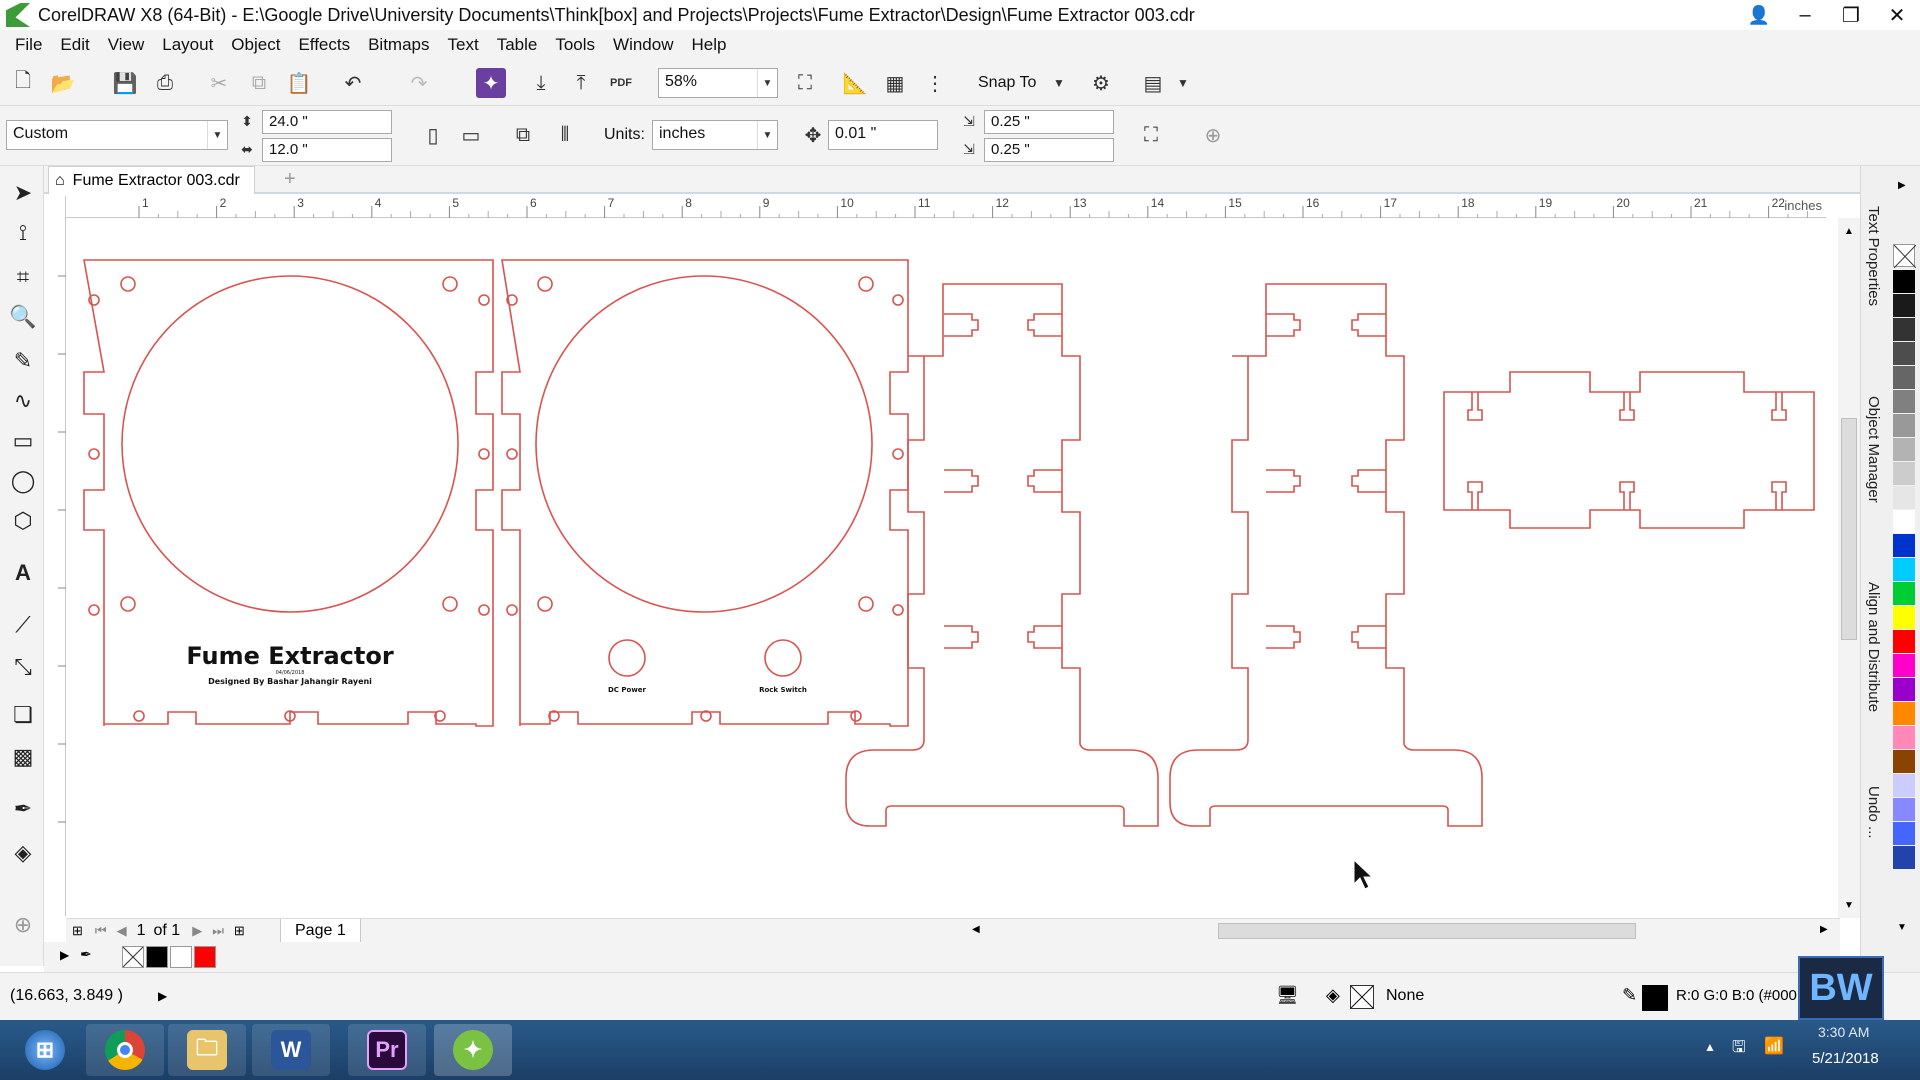 This screenshot has width=1920, height=1080. What do you see at coordinates (398, 45) in the screenshot?
I see `menu-bitmaps: Bitmaps` at bounding box center [398, 45].